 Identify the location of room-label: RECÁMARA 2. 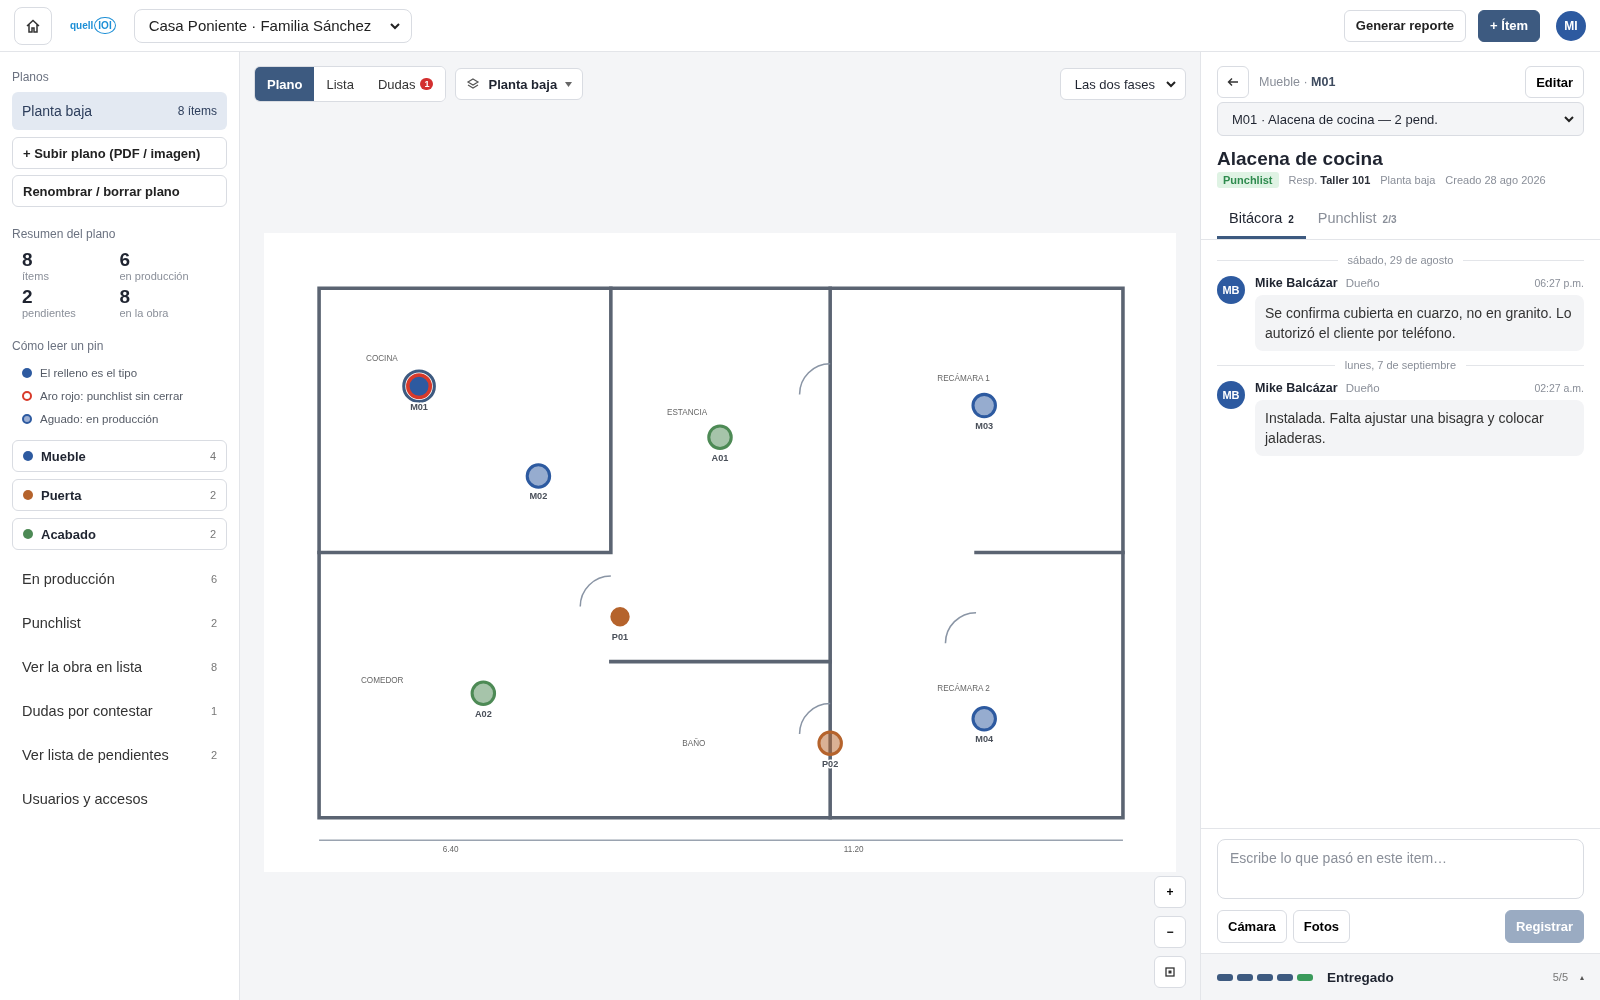
(963, 688).